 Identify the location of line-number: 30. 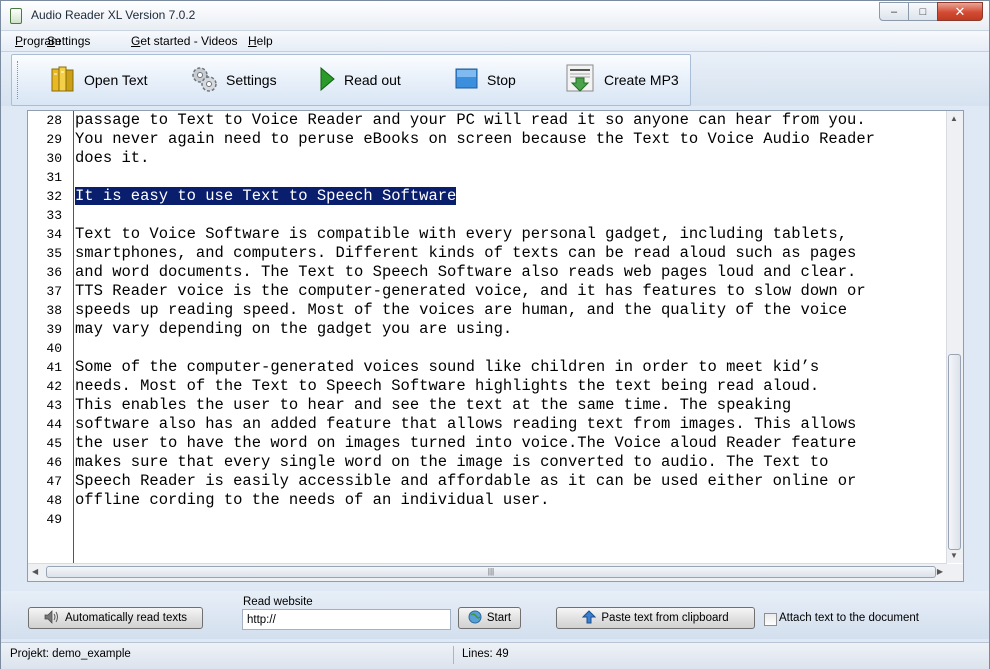
(54, 158).